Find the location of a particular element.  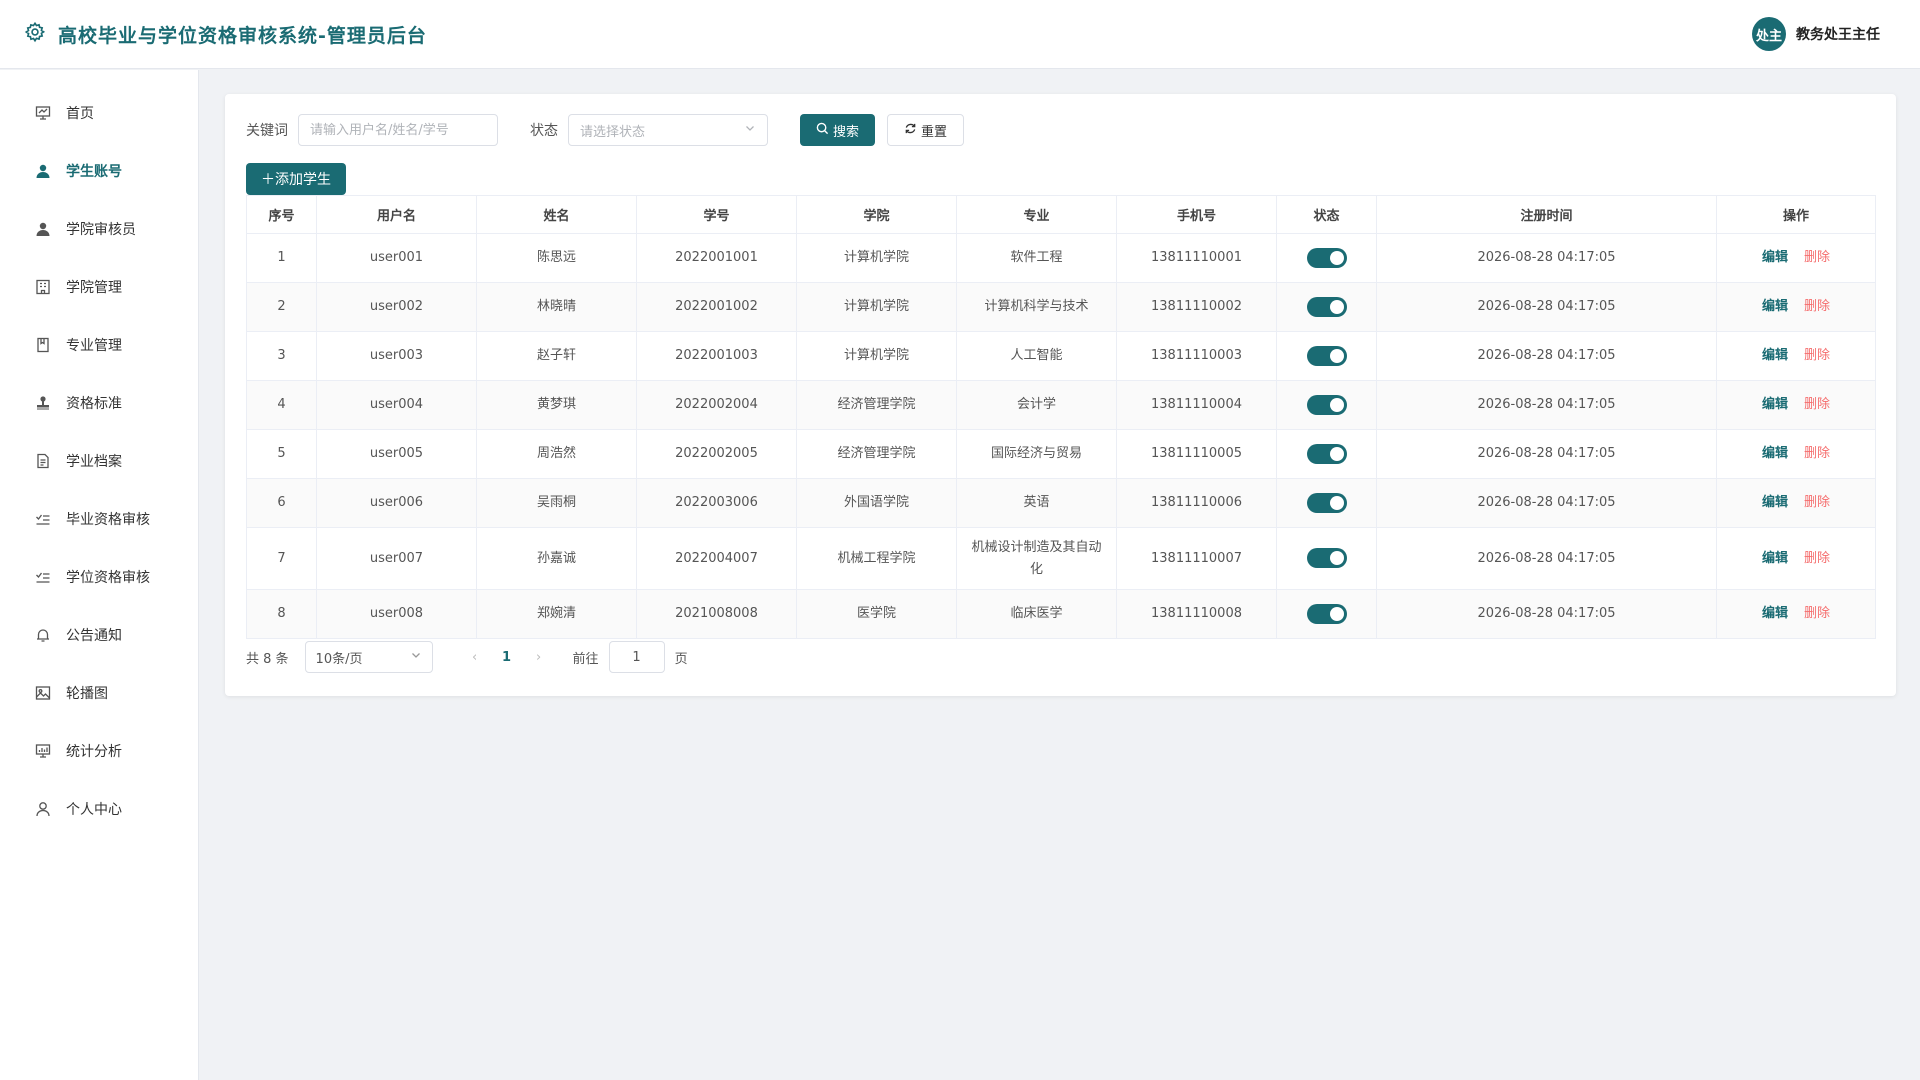

page-size-select: 10条/页 is located at coordinates (368, 657).